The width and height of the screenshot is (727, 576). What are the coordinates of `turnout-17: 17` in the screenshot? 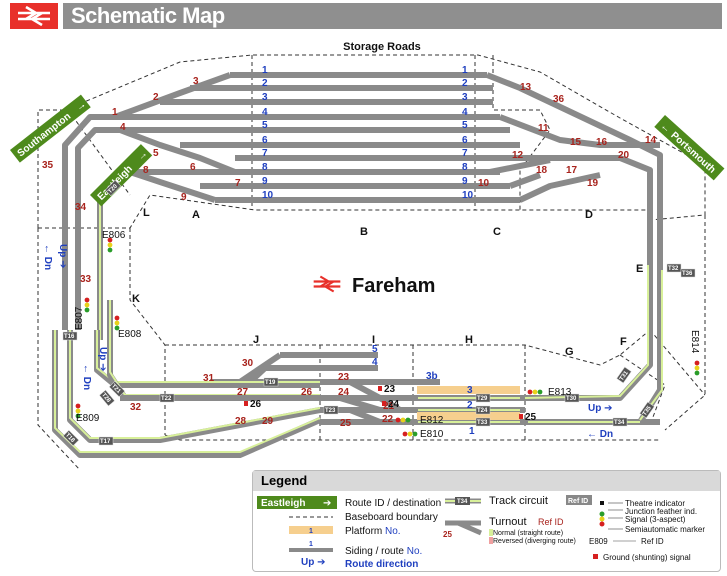 It's located at (572, 170).